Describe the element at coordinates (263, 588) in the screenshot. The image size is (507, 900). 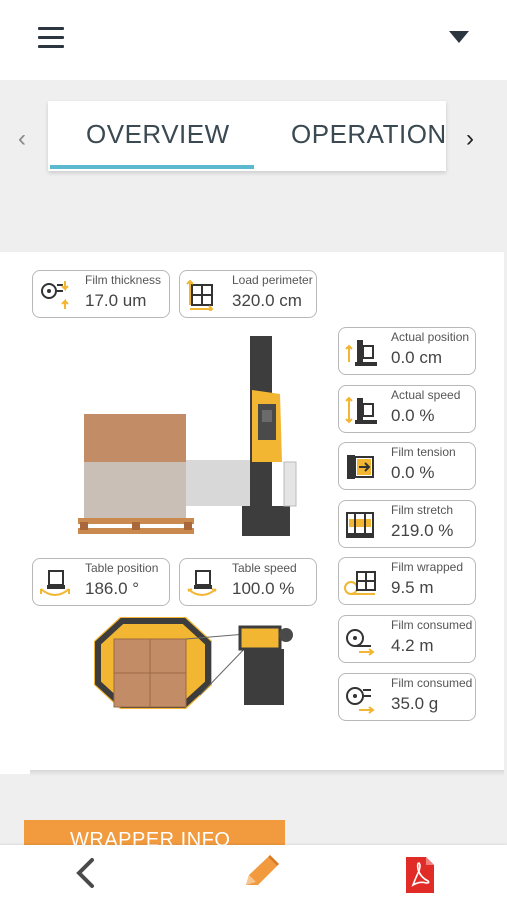
I see `metric-value: 100.0 %` at that location.